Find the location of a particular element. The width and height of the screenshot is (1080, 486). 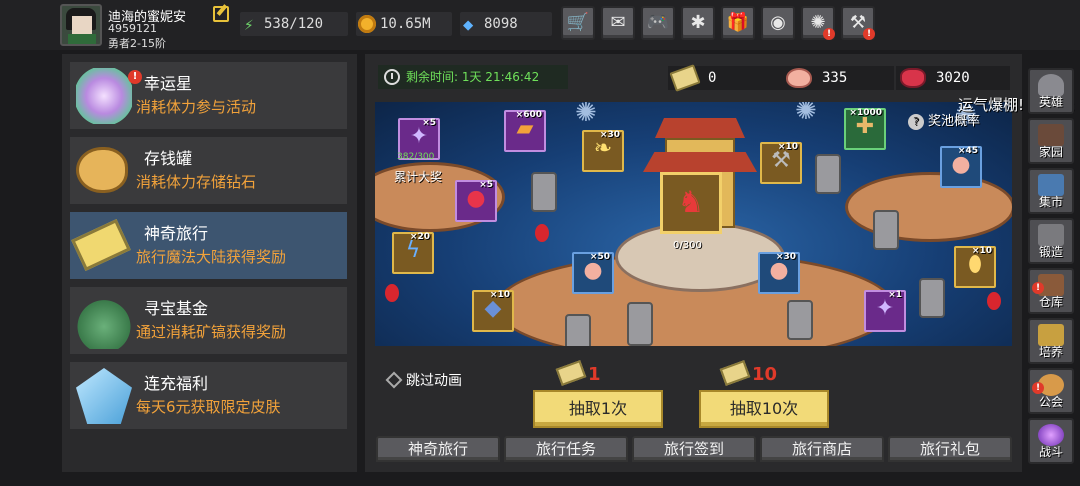

fireworks-button: ✺ ! is located at coordinates (818, 23).